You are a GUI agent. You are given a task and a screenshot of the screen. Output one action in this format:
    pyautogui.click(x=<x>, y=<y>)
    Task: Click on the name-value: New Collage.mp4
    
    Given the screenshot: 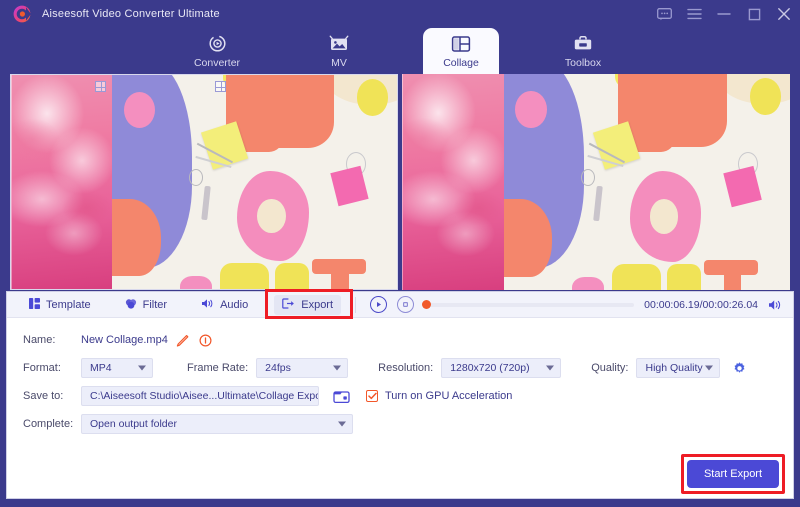 What is the action you would take?
    pyautogui.click(x=124, y=340)
    